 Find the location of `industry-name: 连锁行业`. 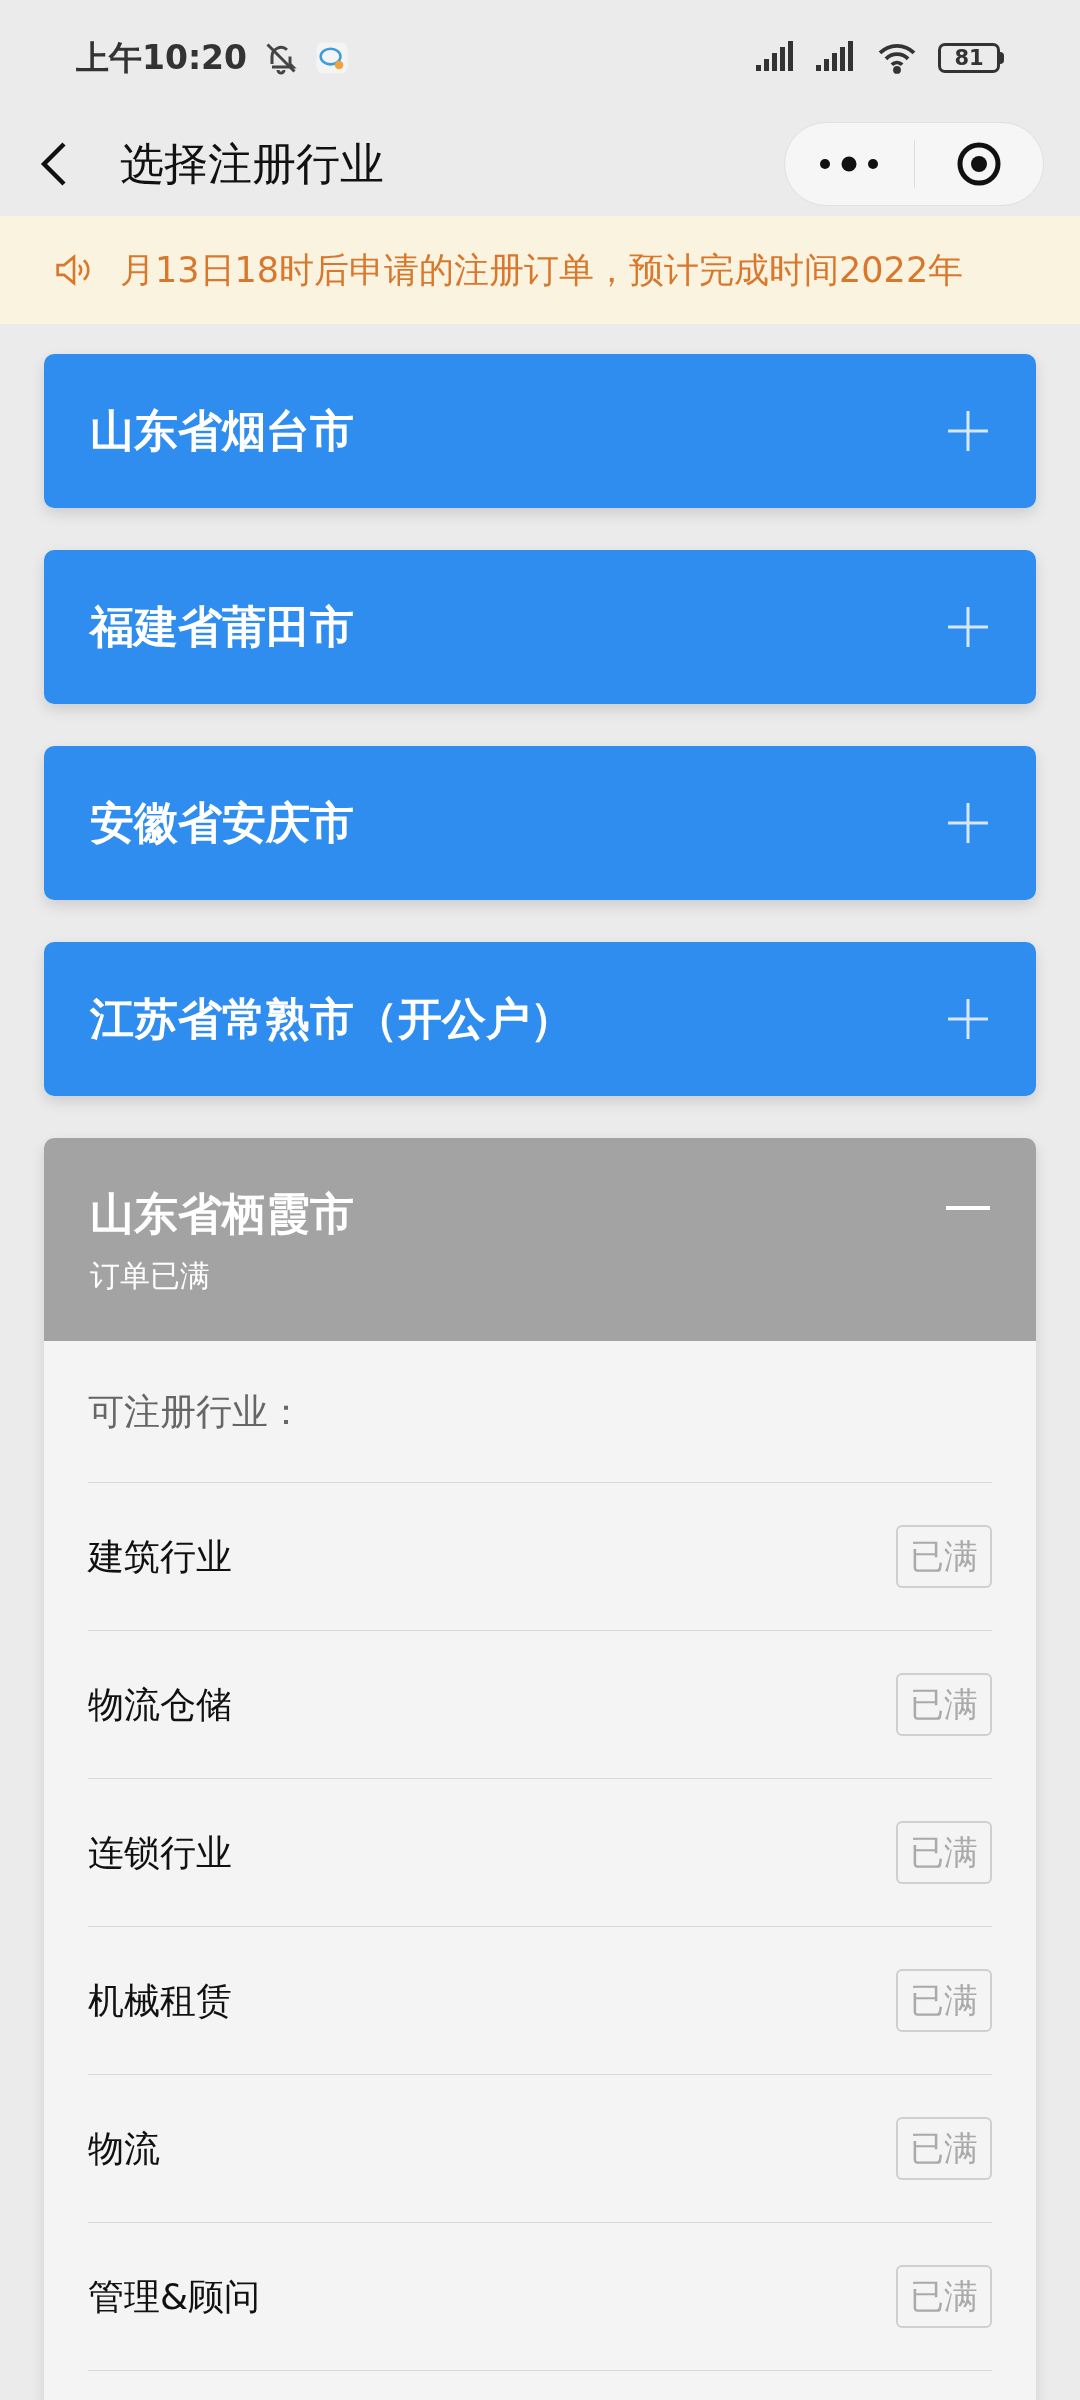

industry-name: 连锁行业 is located at coordinates (160, 1852).